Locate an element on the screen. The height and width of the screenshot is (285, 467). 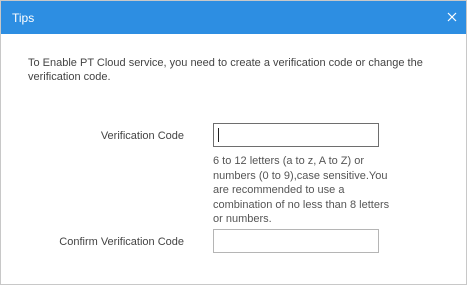
verification-code-label: Verification Code is located at coordinates (142, 136).